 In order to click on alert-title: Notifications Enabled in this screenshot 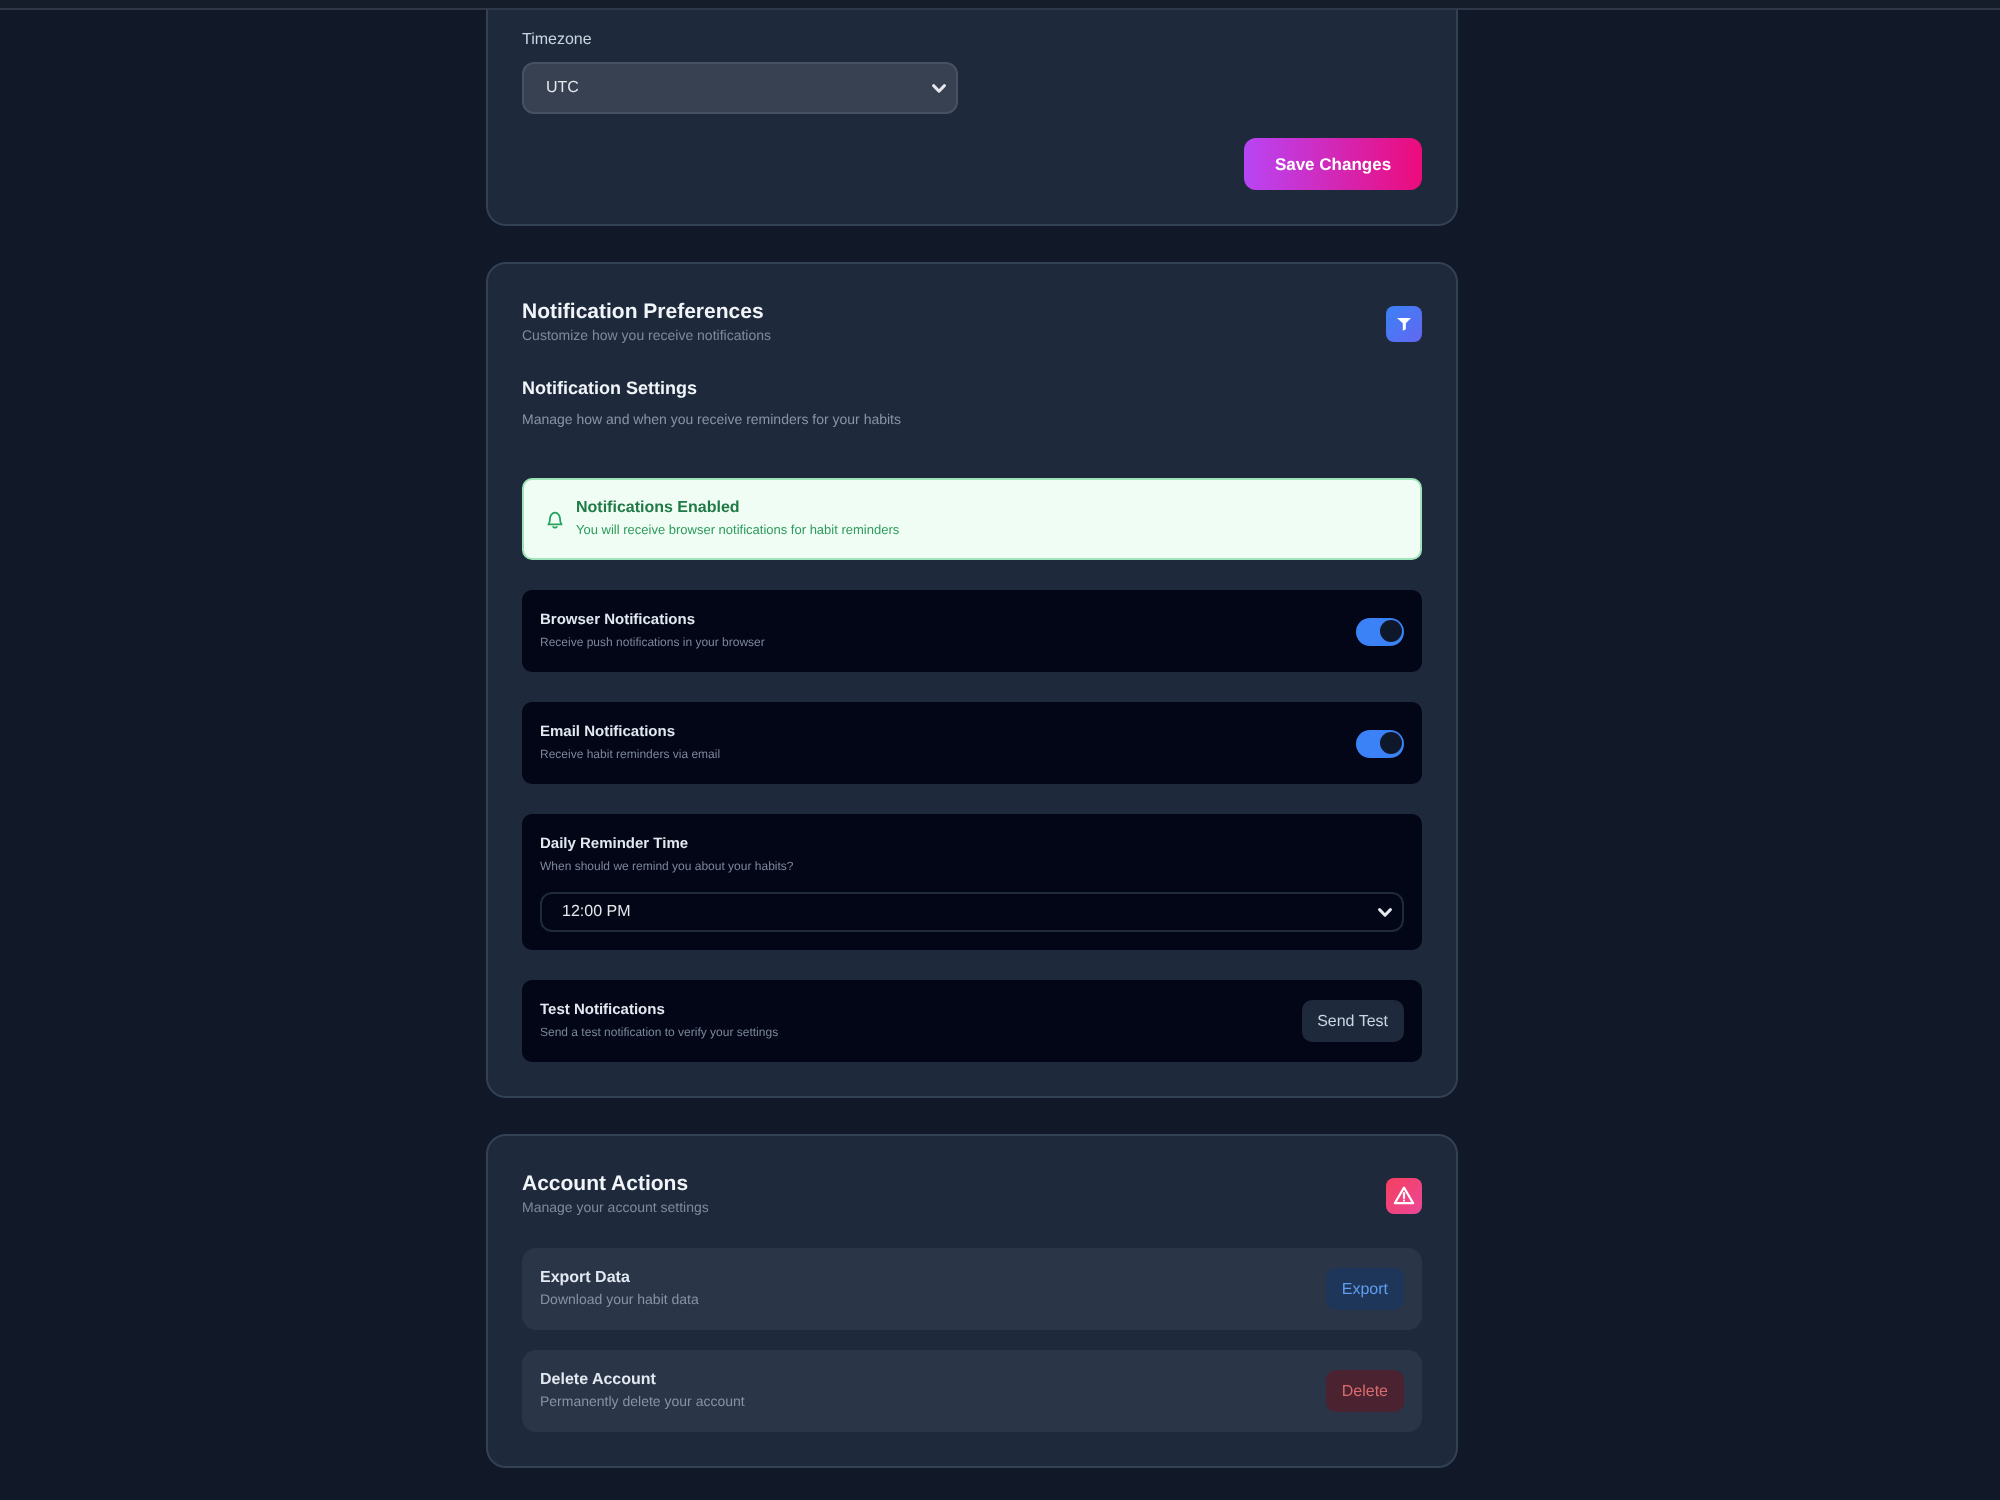, I will do `click(659, 508)`.